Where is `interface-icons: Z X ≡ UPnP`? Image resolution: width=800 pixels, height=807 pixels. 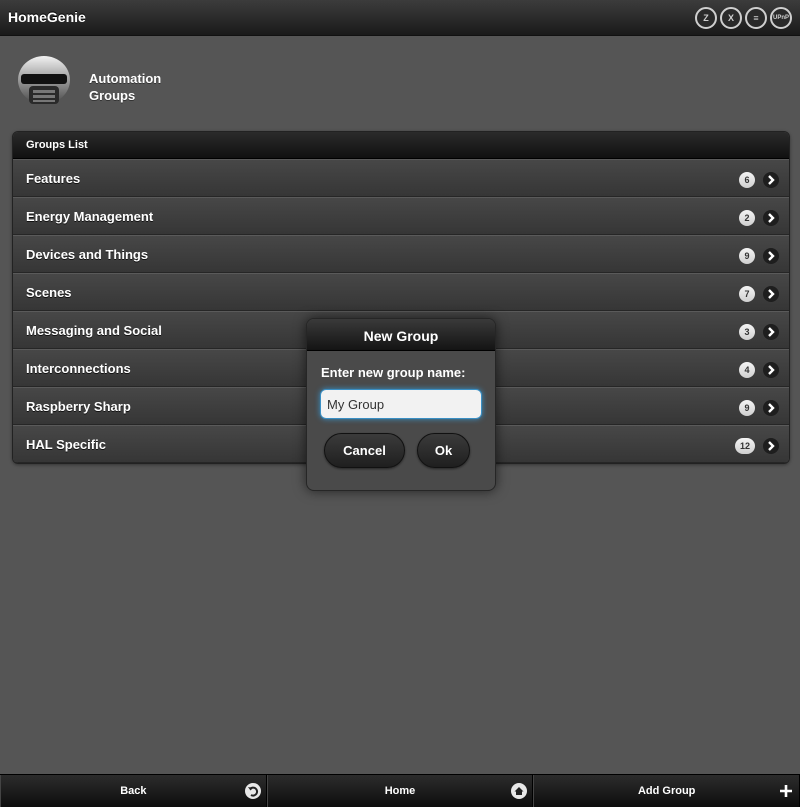
interface-icons: Z X ≡ UPnP is located at coordinates (743, 18).